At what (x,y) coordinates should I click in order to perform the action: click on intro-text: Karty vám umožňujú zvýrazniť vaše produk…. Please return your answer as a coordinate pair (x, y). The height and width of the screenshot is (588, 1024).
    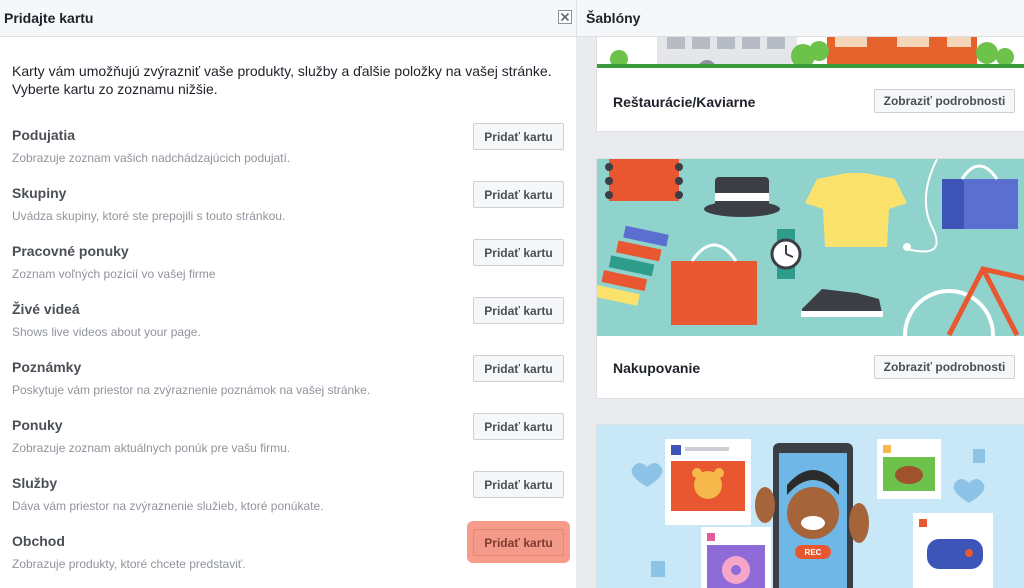
    Looking at the image, I should click on (282, 80).